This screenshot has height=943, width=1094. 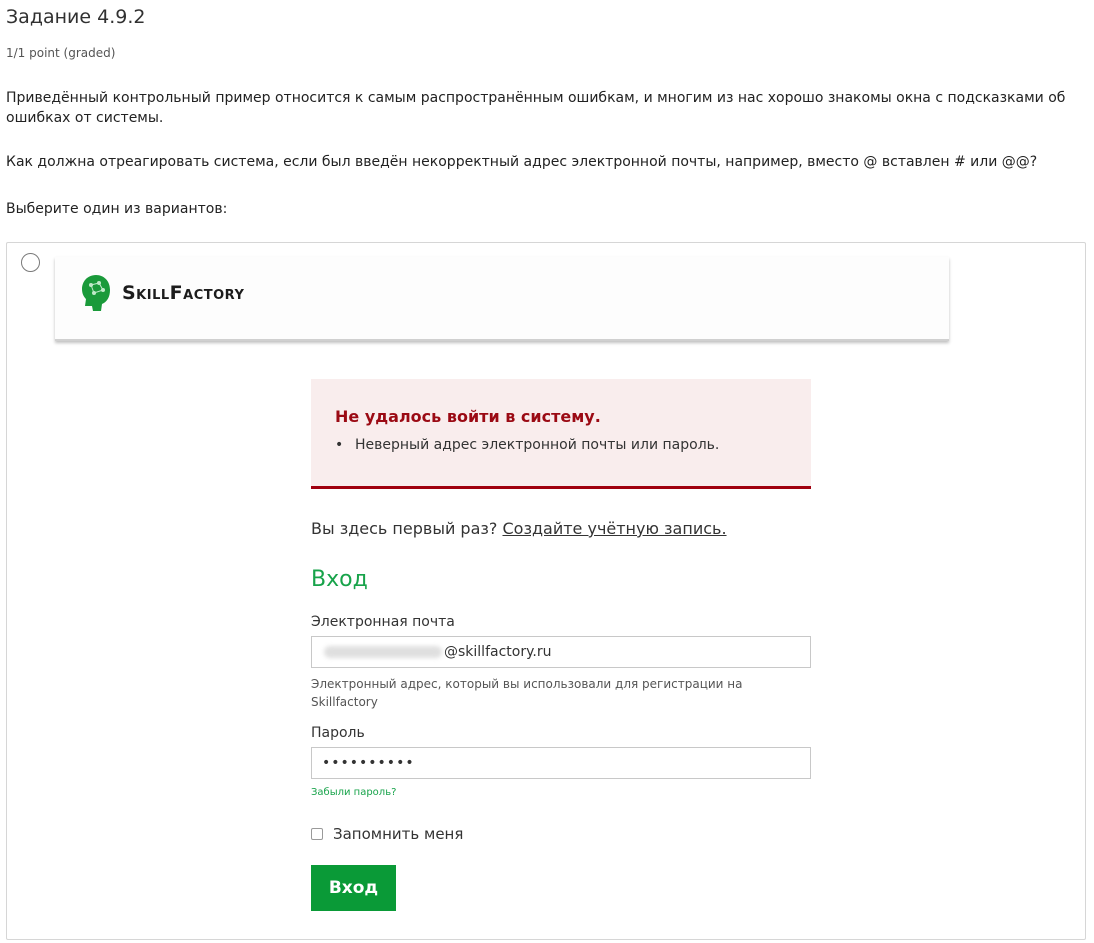 I want to click on login-heading: Вход, so click(x=339, y=579).